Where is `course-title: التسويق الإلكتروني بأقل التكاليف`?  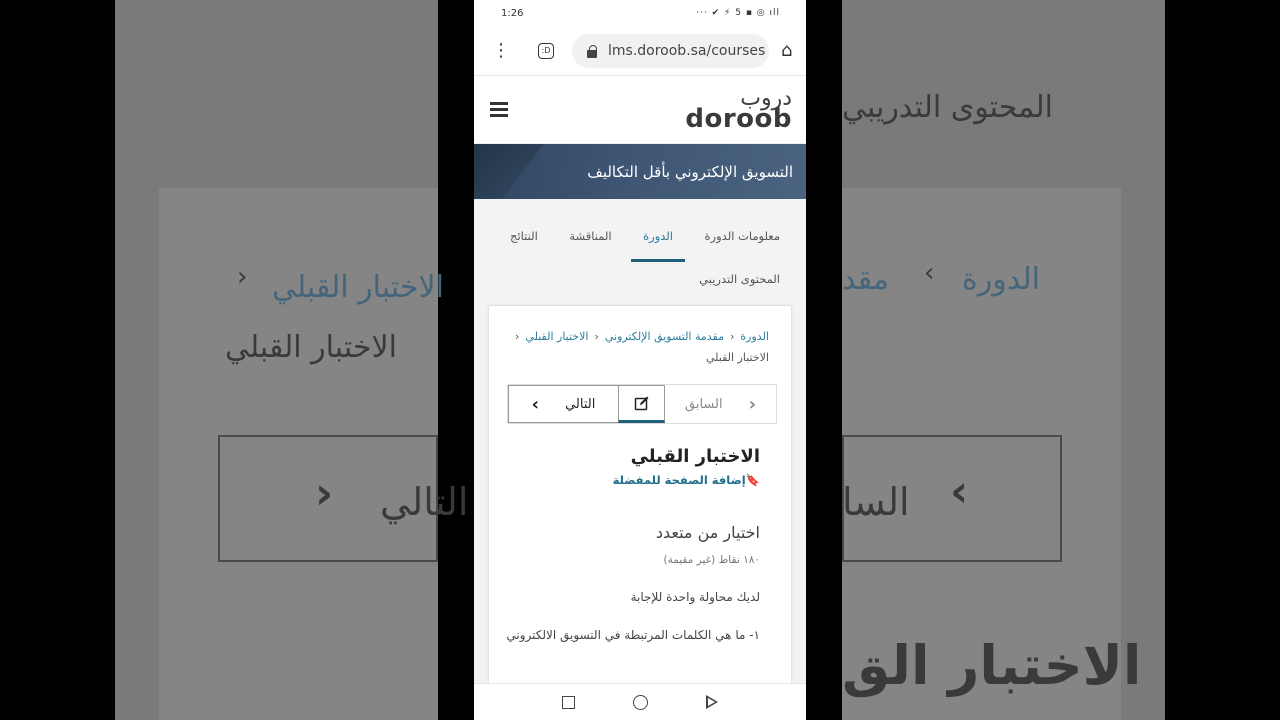 course-title: التسويق الإلكتروني بأقل التكاليف is located at coordinates (690, 171).